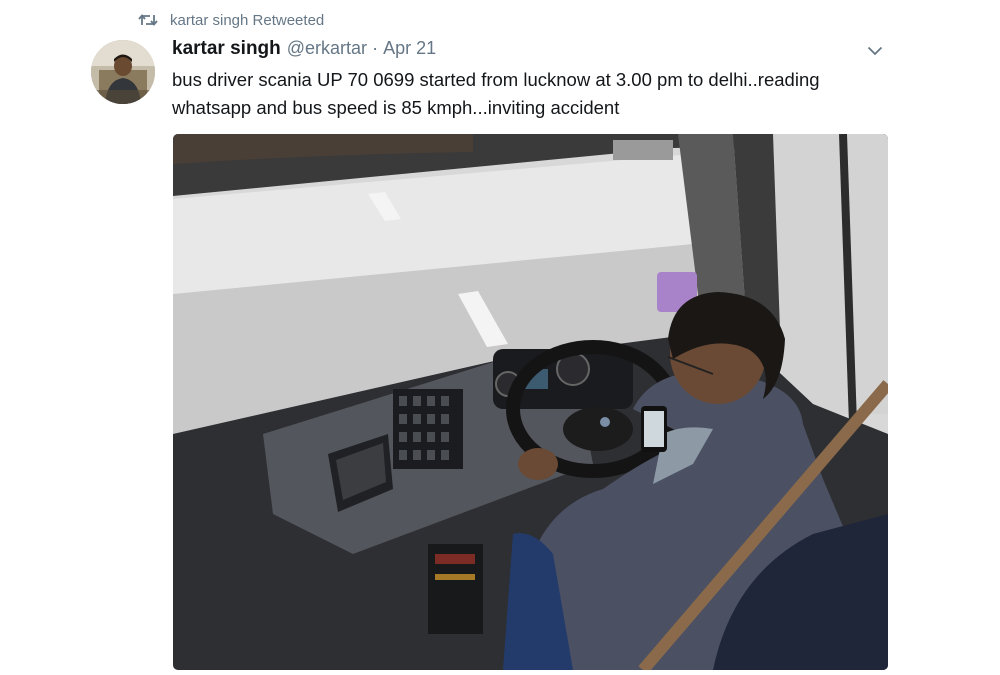 The width and height of the screenshot is (1000, 675). I want to click on author-name: kartar singh, so click(226, 49).